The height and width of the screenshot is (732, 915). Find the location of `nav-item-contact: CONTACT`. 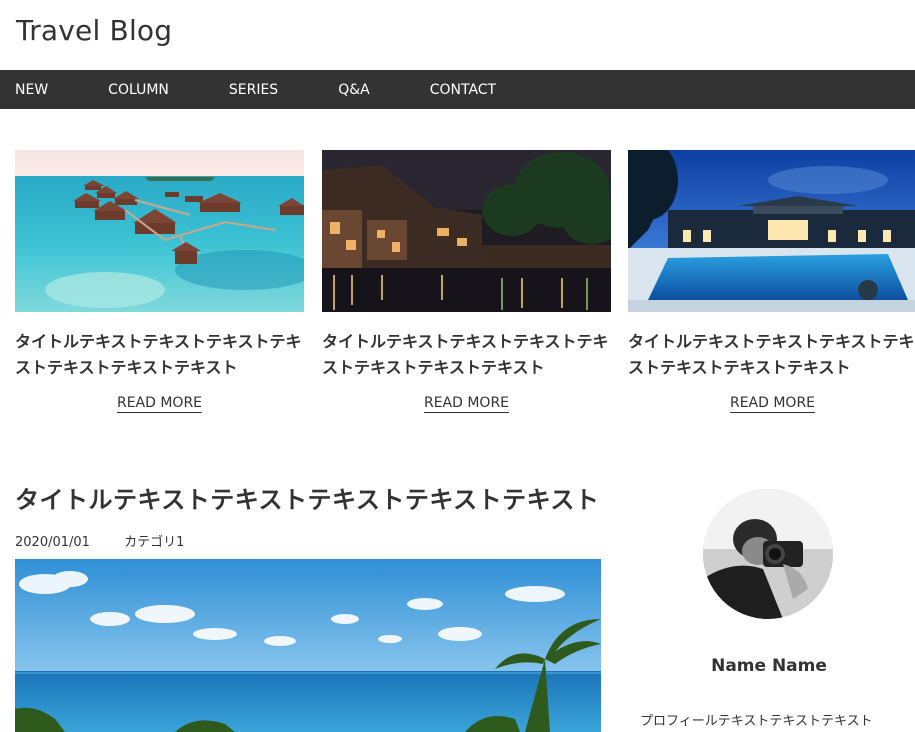

nav-item-contact: CONTACT is located at coordinates (463, 90).